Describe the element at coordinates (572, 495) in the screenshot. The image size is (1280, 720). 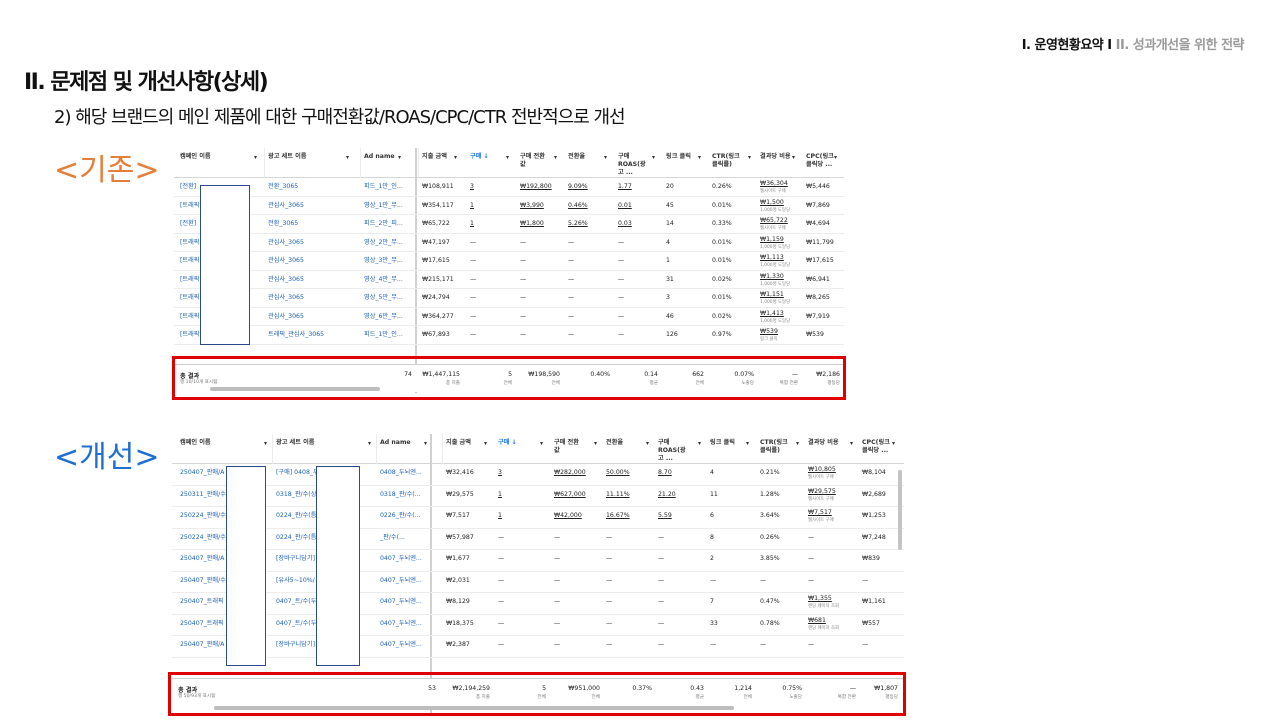
I see `cell-value: ₩627,000` at that location.